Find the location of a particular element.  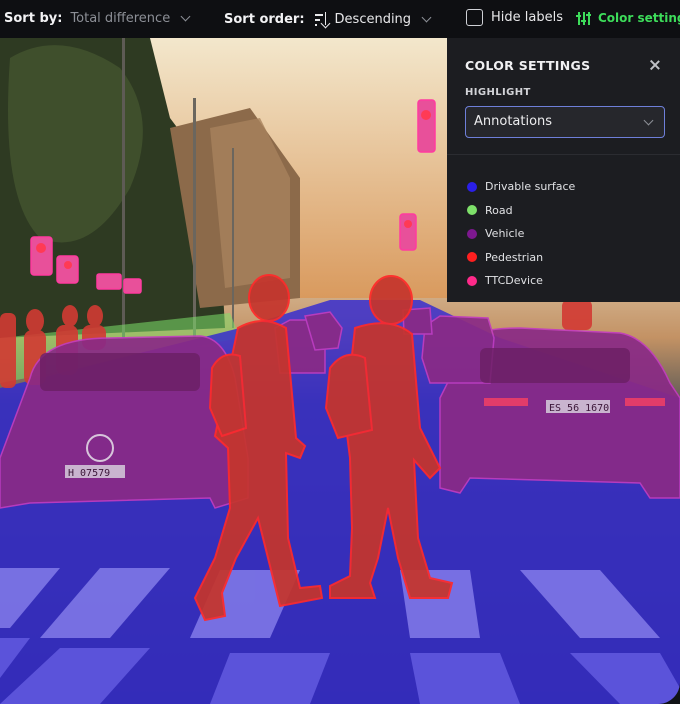

sort-by-label: Sort by: is located at coordinates (33, 18).